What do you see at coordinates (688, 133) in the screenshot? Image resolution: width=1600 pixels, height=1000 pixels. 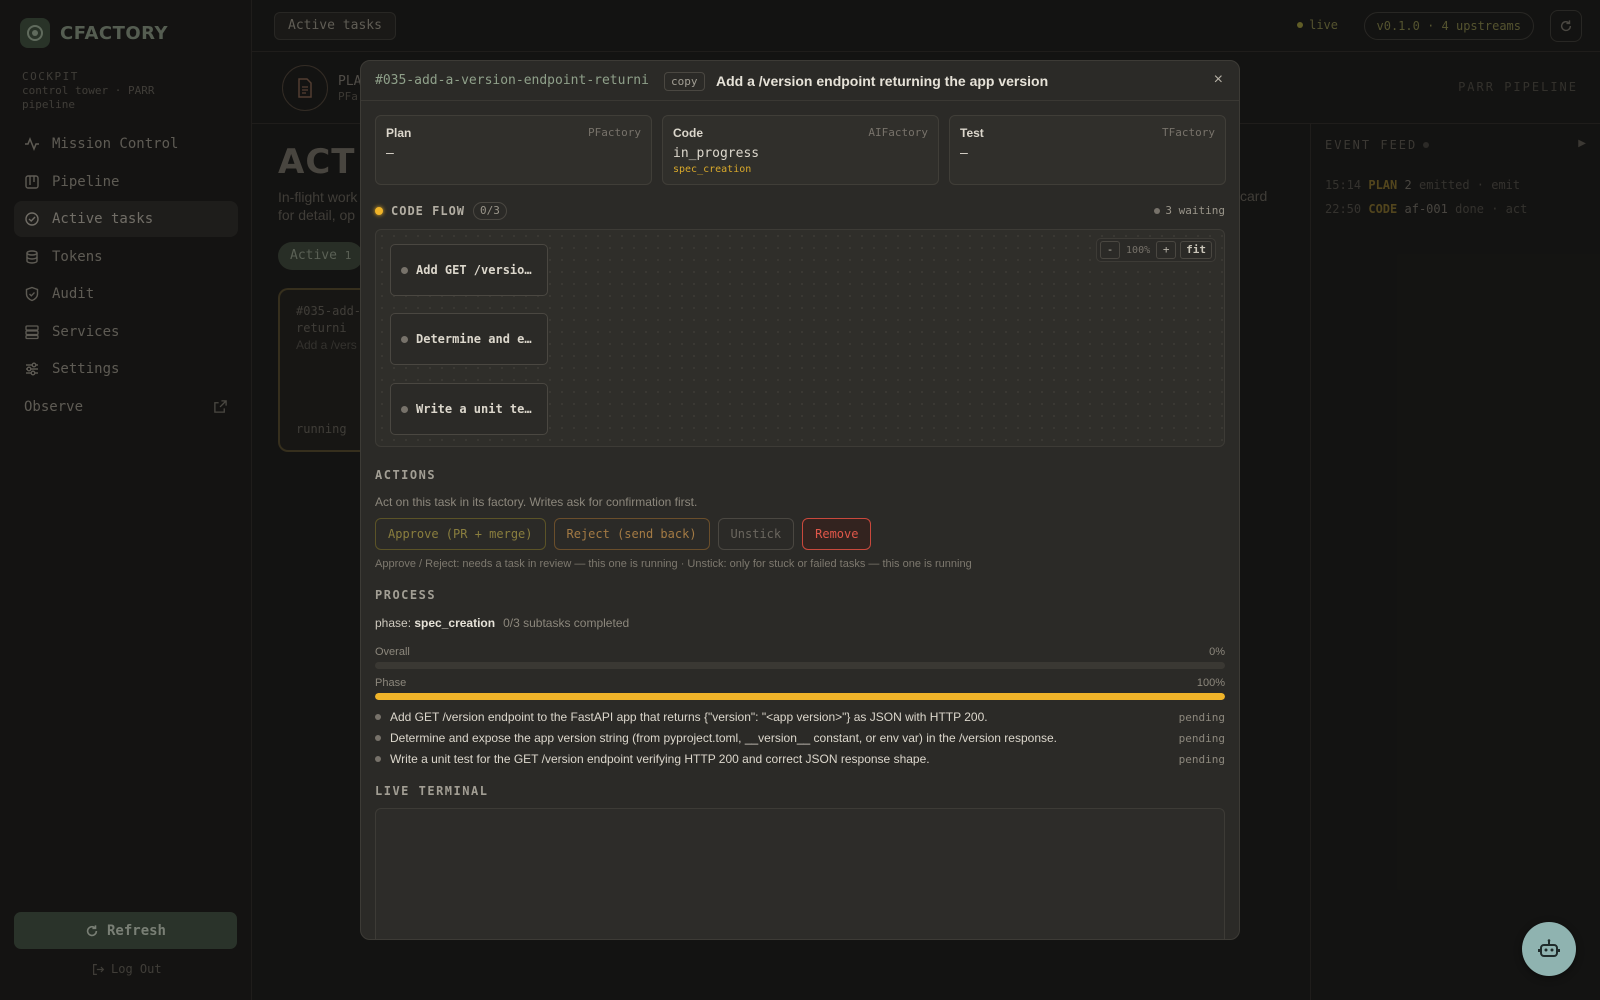 I see `stage-name: Code` at bounding box center [688, 133].